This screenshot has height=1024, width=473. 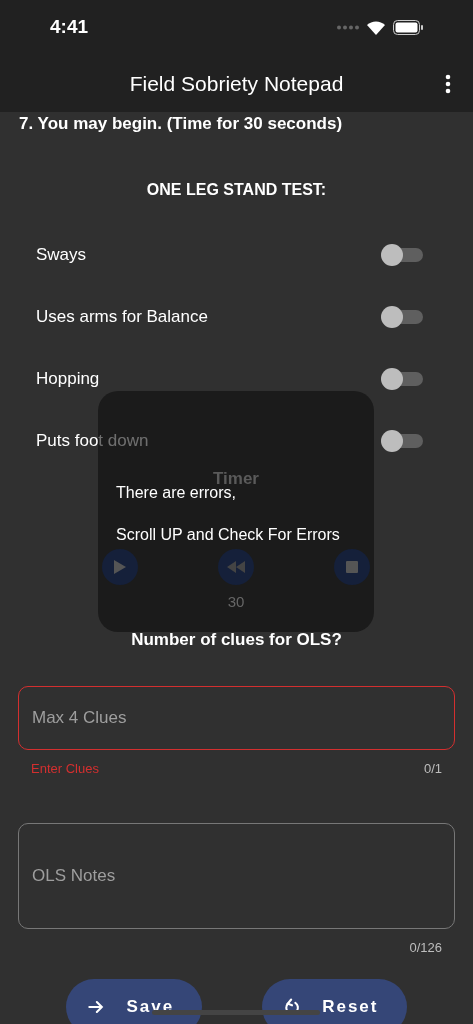 I want to click on more-menu-icon, so click(x=448, y=83).